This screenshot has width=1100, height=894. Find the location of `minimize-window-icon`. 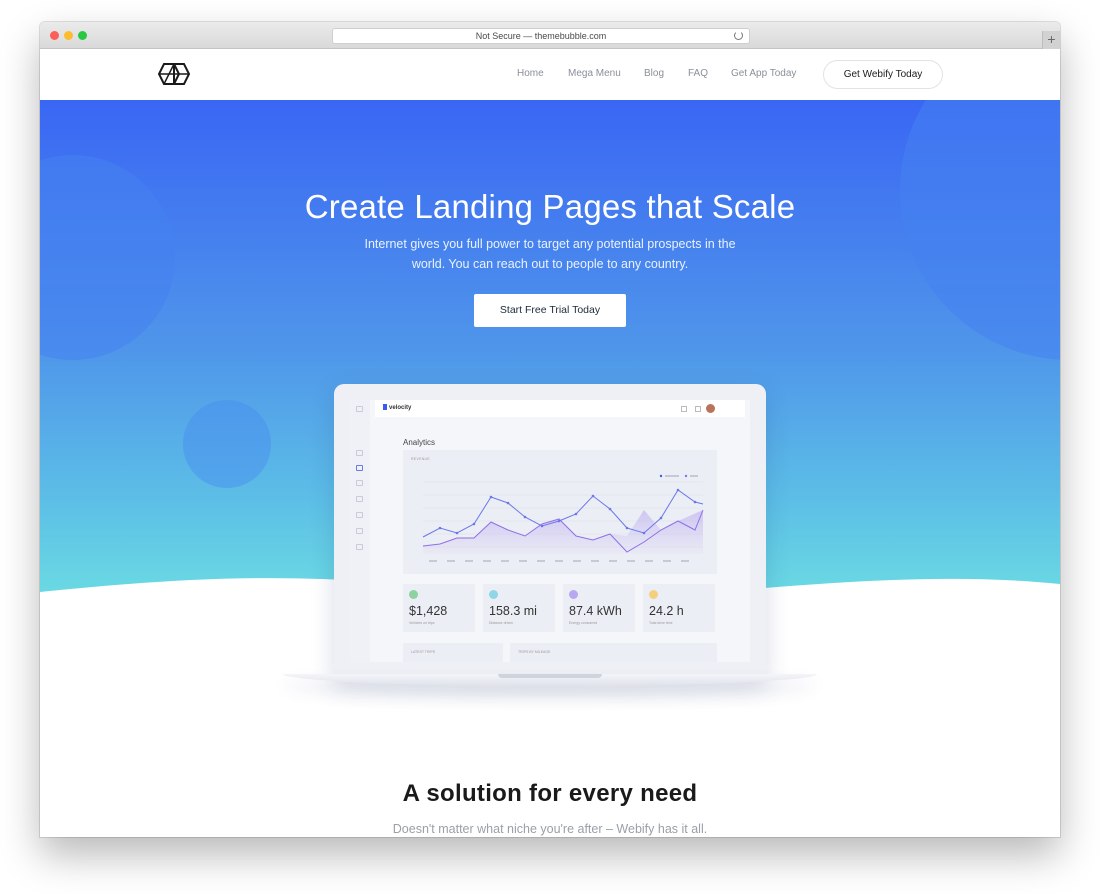

minimize-window-icon is located at coordinates (68, 35).